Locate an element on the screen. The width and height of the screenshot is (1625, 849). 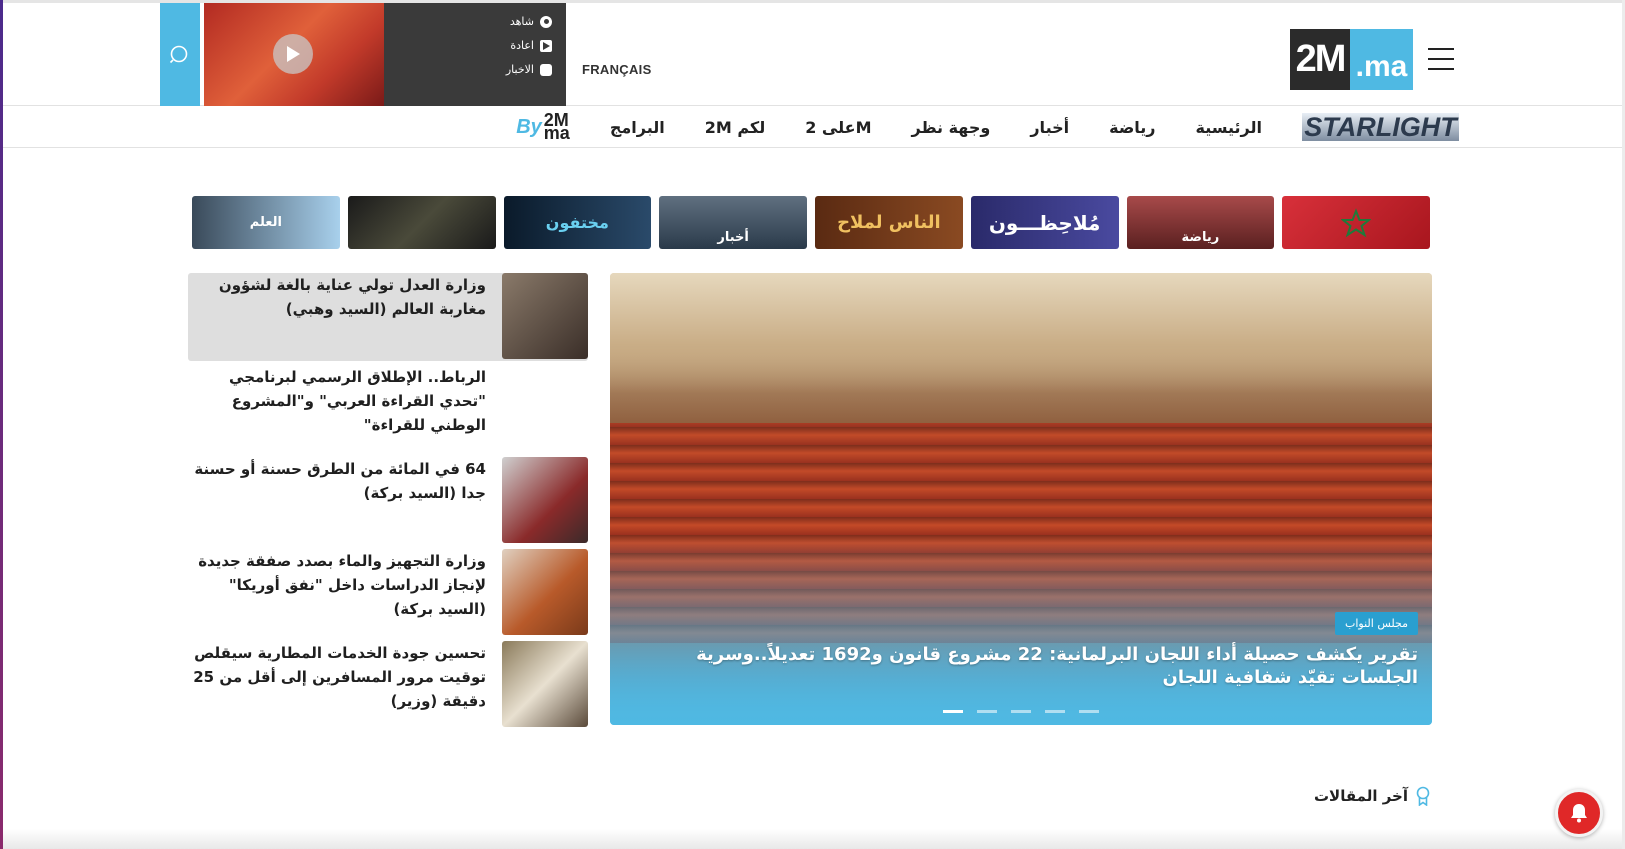
bell-icon is located at coordinates (1579, 813).